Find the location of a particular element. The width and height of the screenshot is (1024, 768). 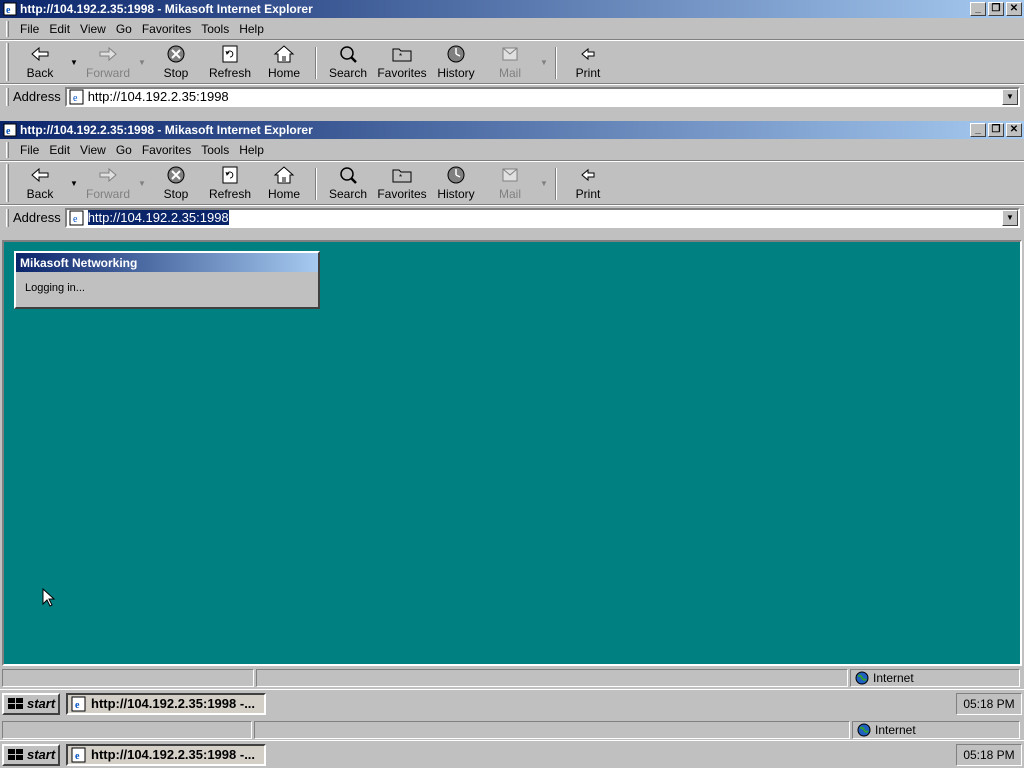

inner-search-button: Search is located at coordinates (348, 183).